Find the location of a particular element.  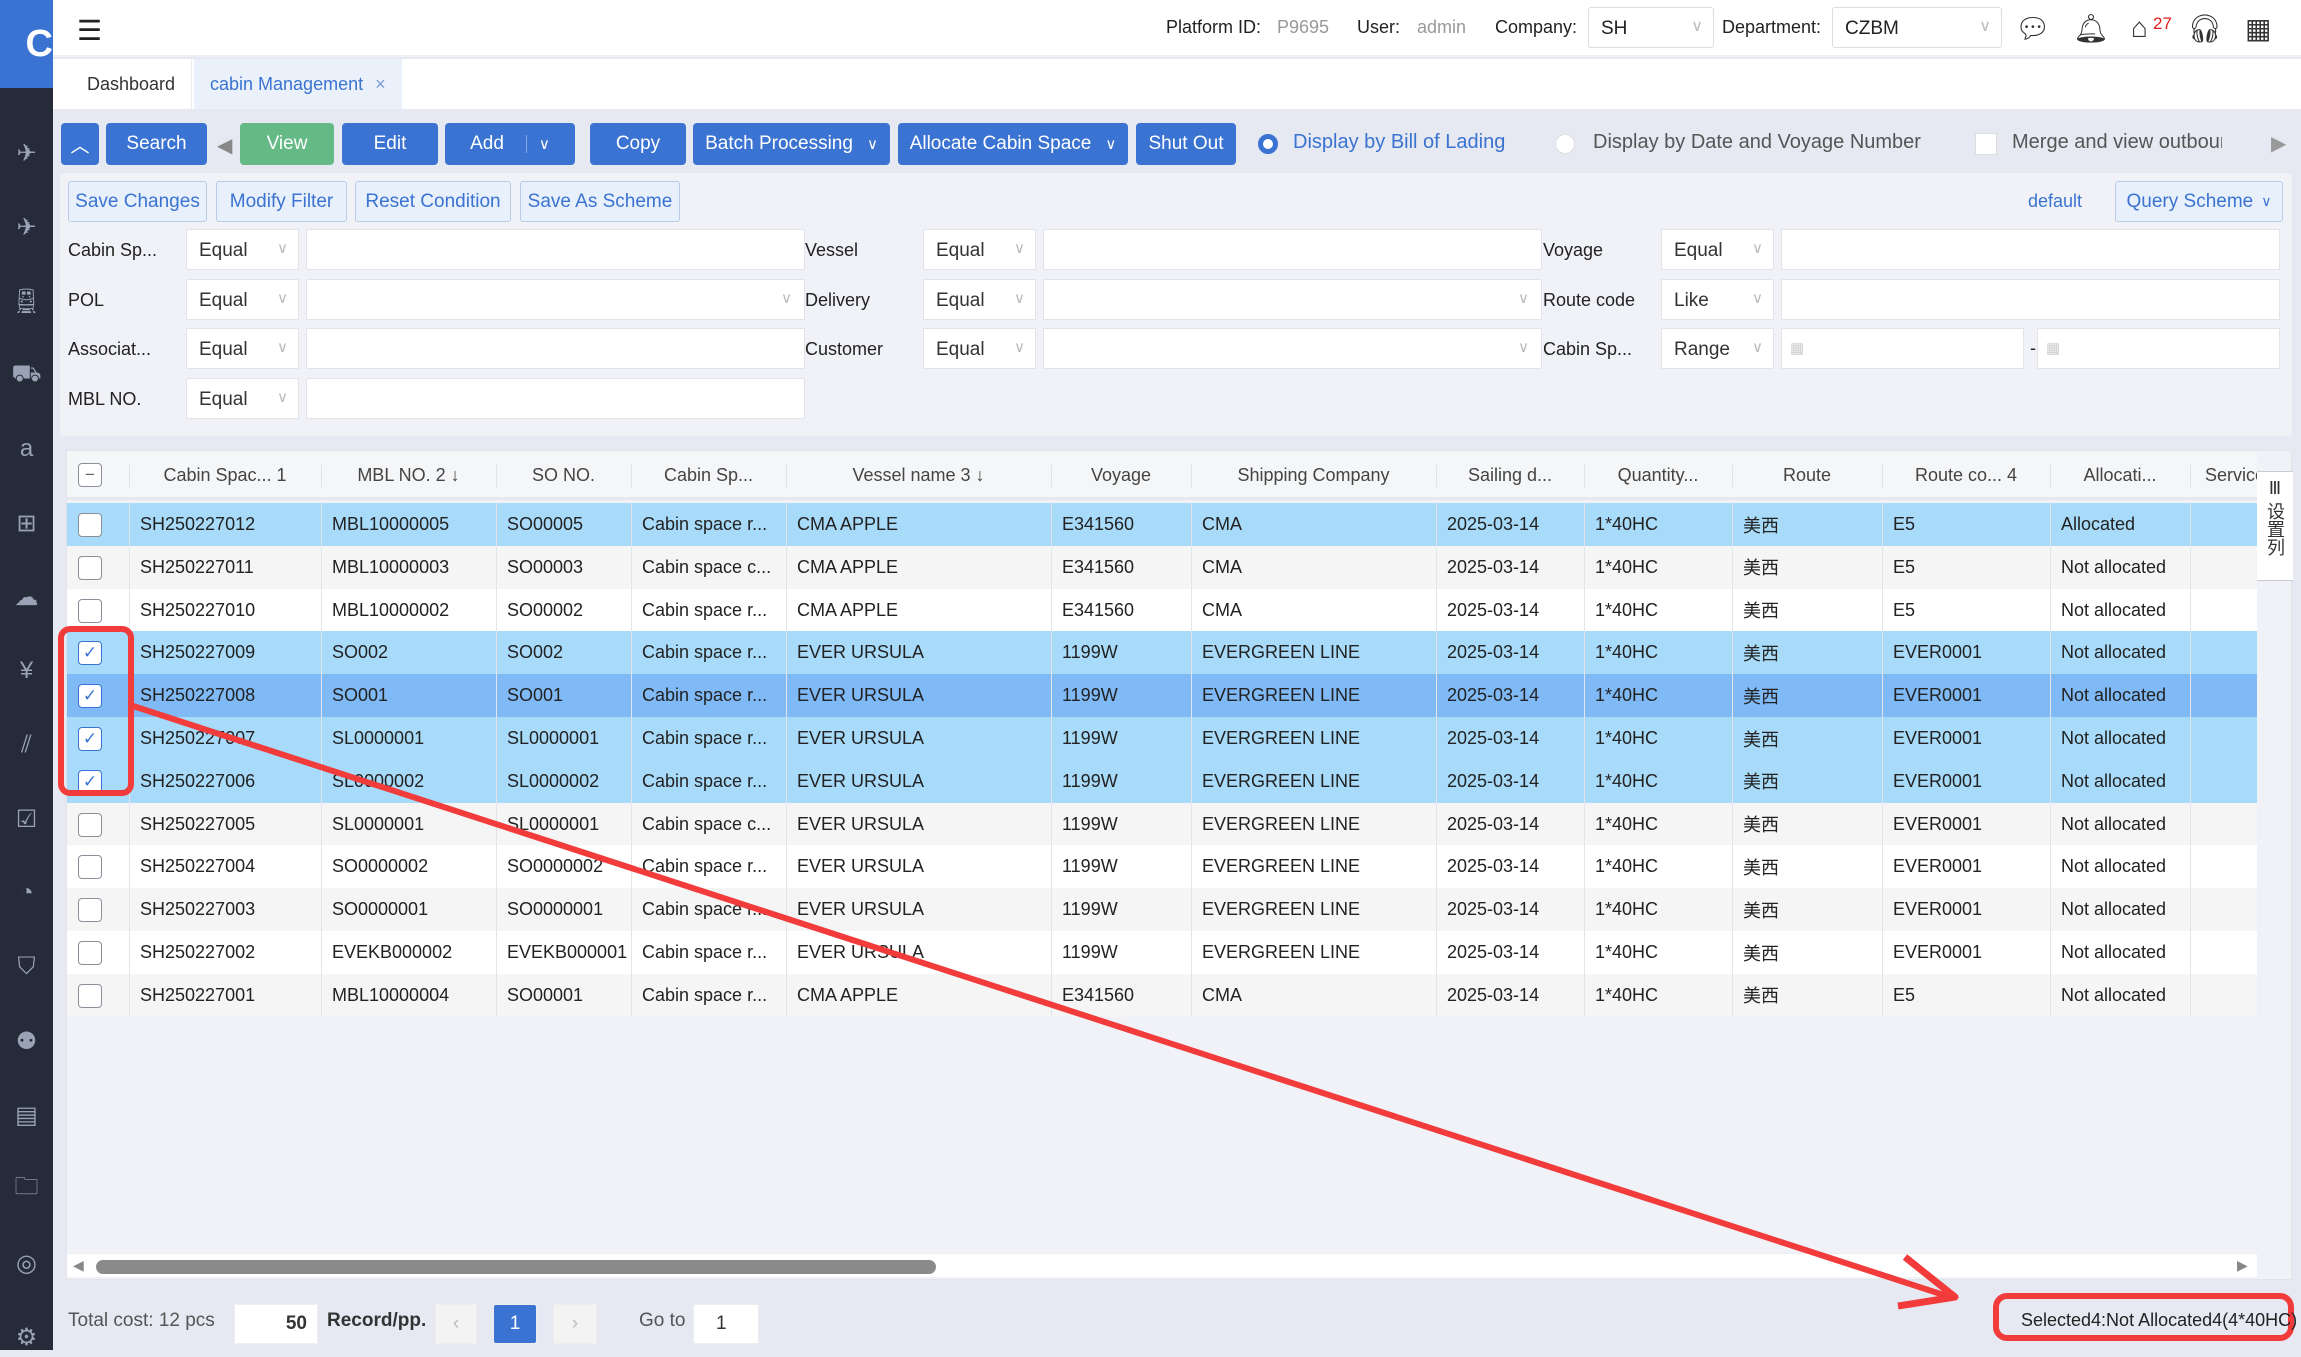

scroll-left-arrow-icon: ◀ is located at coordinates (78, 1265).